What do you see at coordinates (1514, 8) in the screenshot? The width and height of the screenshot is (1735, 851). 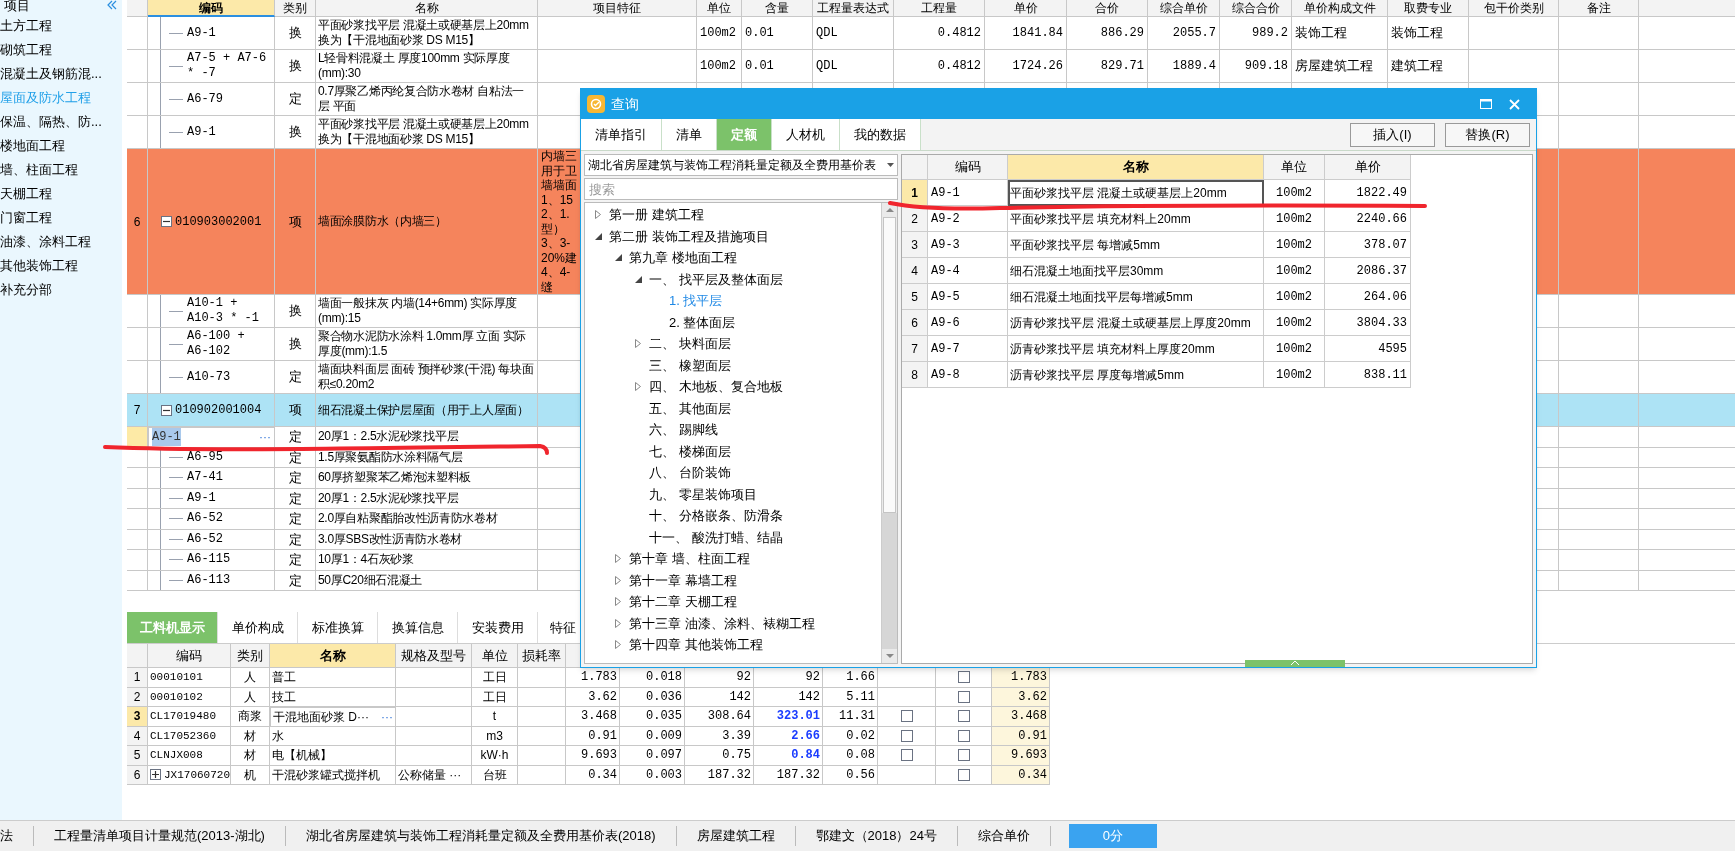 I see `column-header: 包干价类别` at bounding box center [1514, 8].